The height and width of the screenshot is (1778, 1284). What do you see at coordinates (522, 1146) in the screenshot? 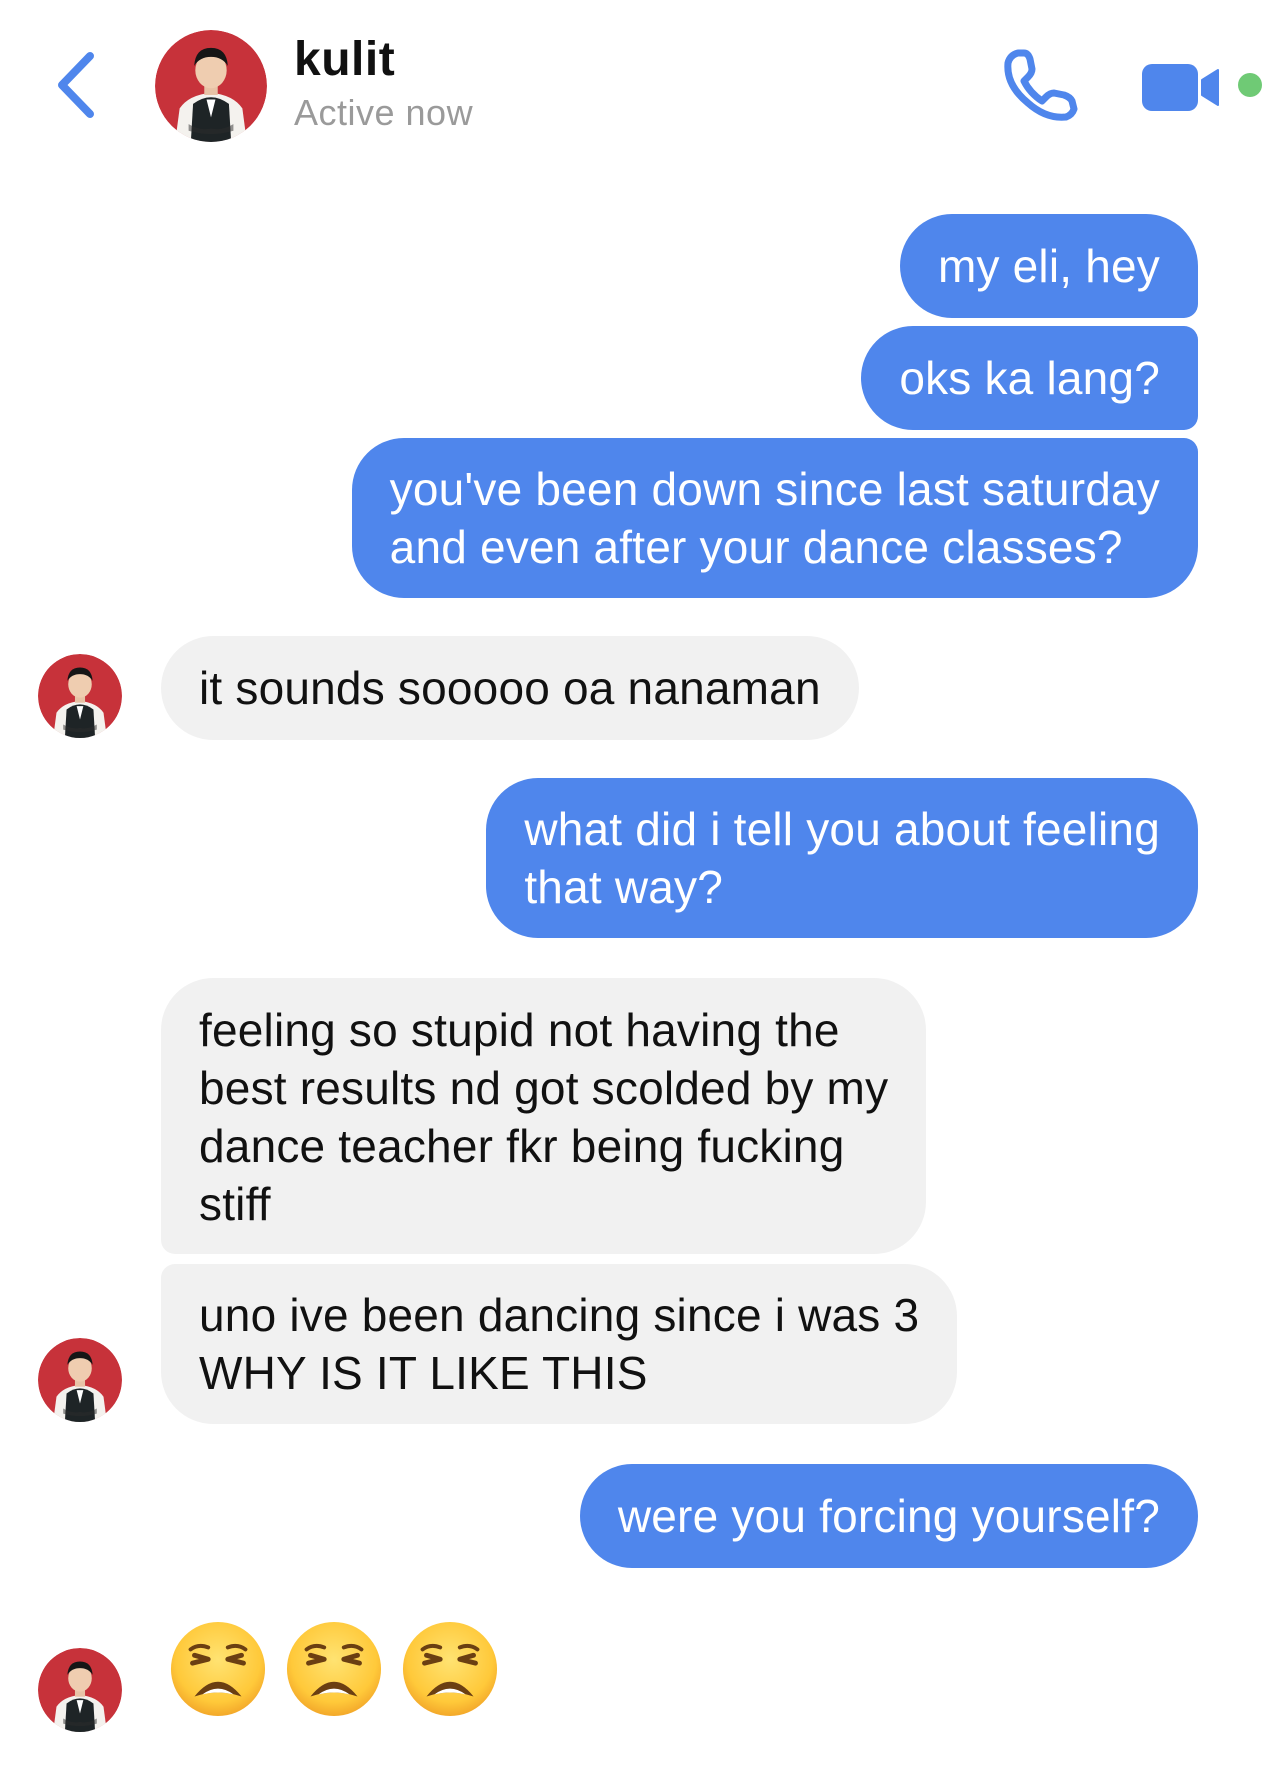
I see `message-text: dance teacher fkr being fucking` at bounding box center [522, 1146].